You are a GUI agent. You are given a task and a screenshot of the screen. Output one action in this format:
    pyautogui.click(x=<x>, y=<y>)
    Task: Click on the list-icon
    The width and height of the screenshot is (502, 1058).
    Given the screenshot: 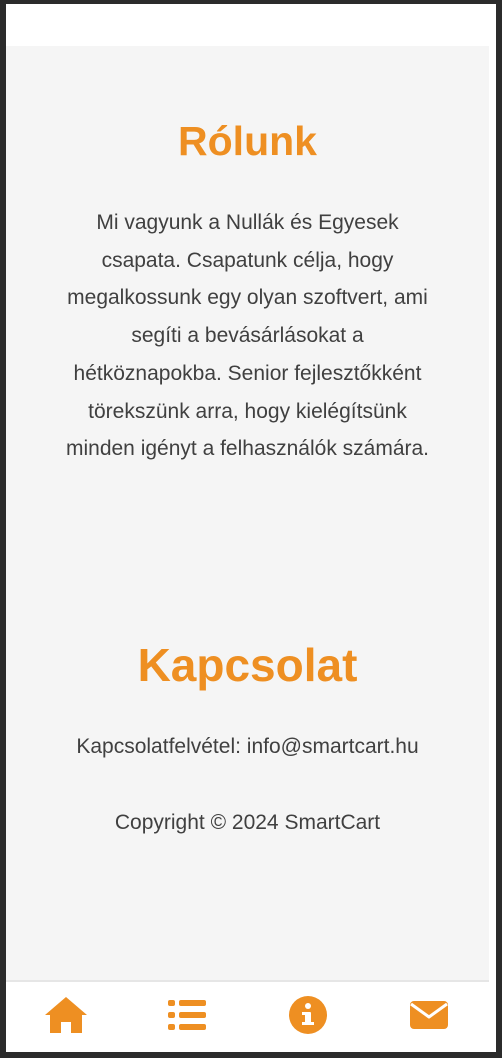 What is the action you would take?
    pyautogui.click(x=187, y=1015)
    